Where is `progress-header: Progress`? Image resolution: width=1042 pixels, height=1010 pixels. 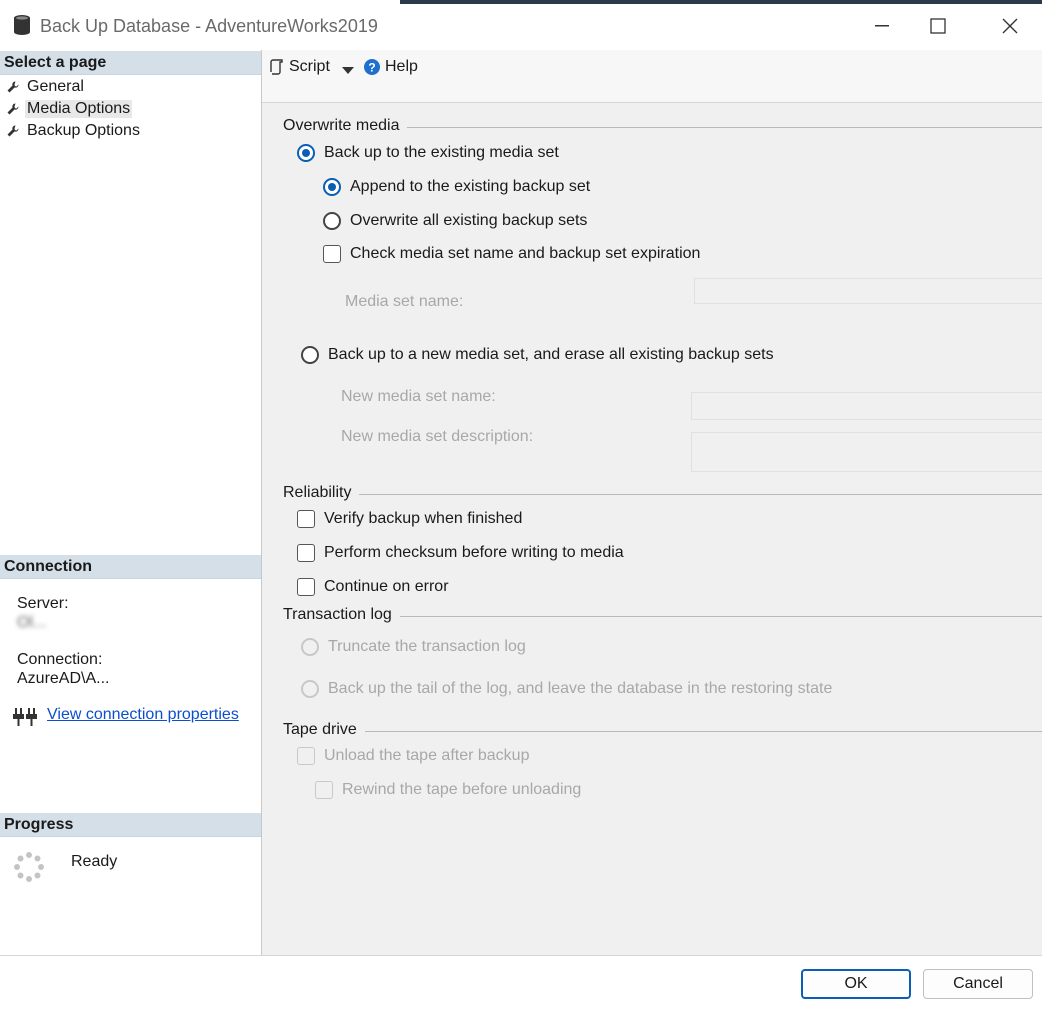
progress-header: Progress is located at coordinates (130, 825).